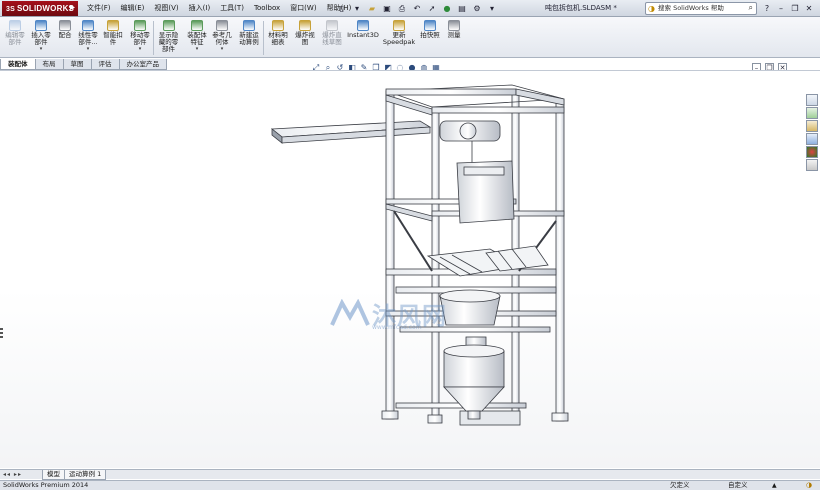  Describe the element at coordinates (812, 126) in the screenshot. I see `file-explorer-icon` at that location.